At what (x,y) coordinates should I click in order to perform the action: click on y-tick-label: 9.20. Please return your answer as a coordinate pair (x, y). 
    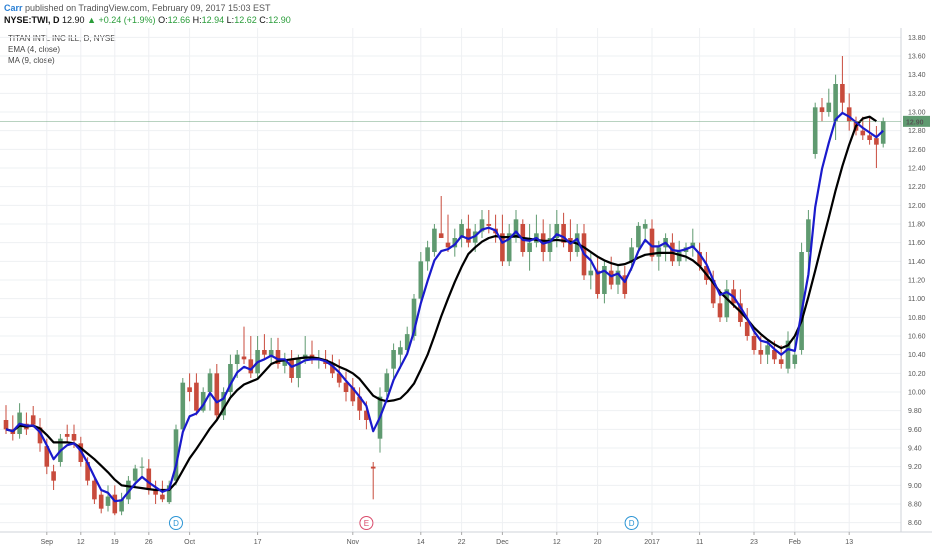
    Looking at the image, I should click on (915, 467).